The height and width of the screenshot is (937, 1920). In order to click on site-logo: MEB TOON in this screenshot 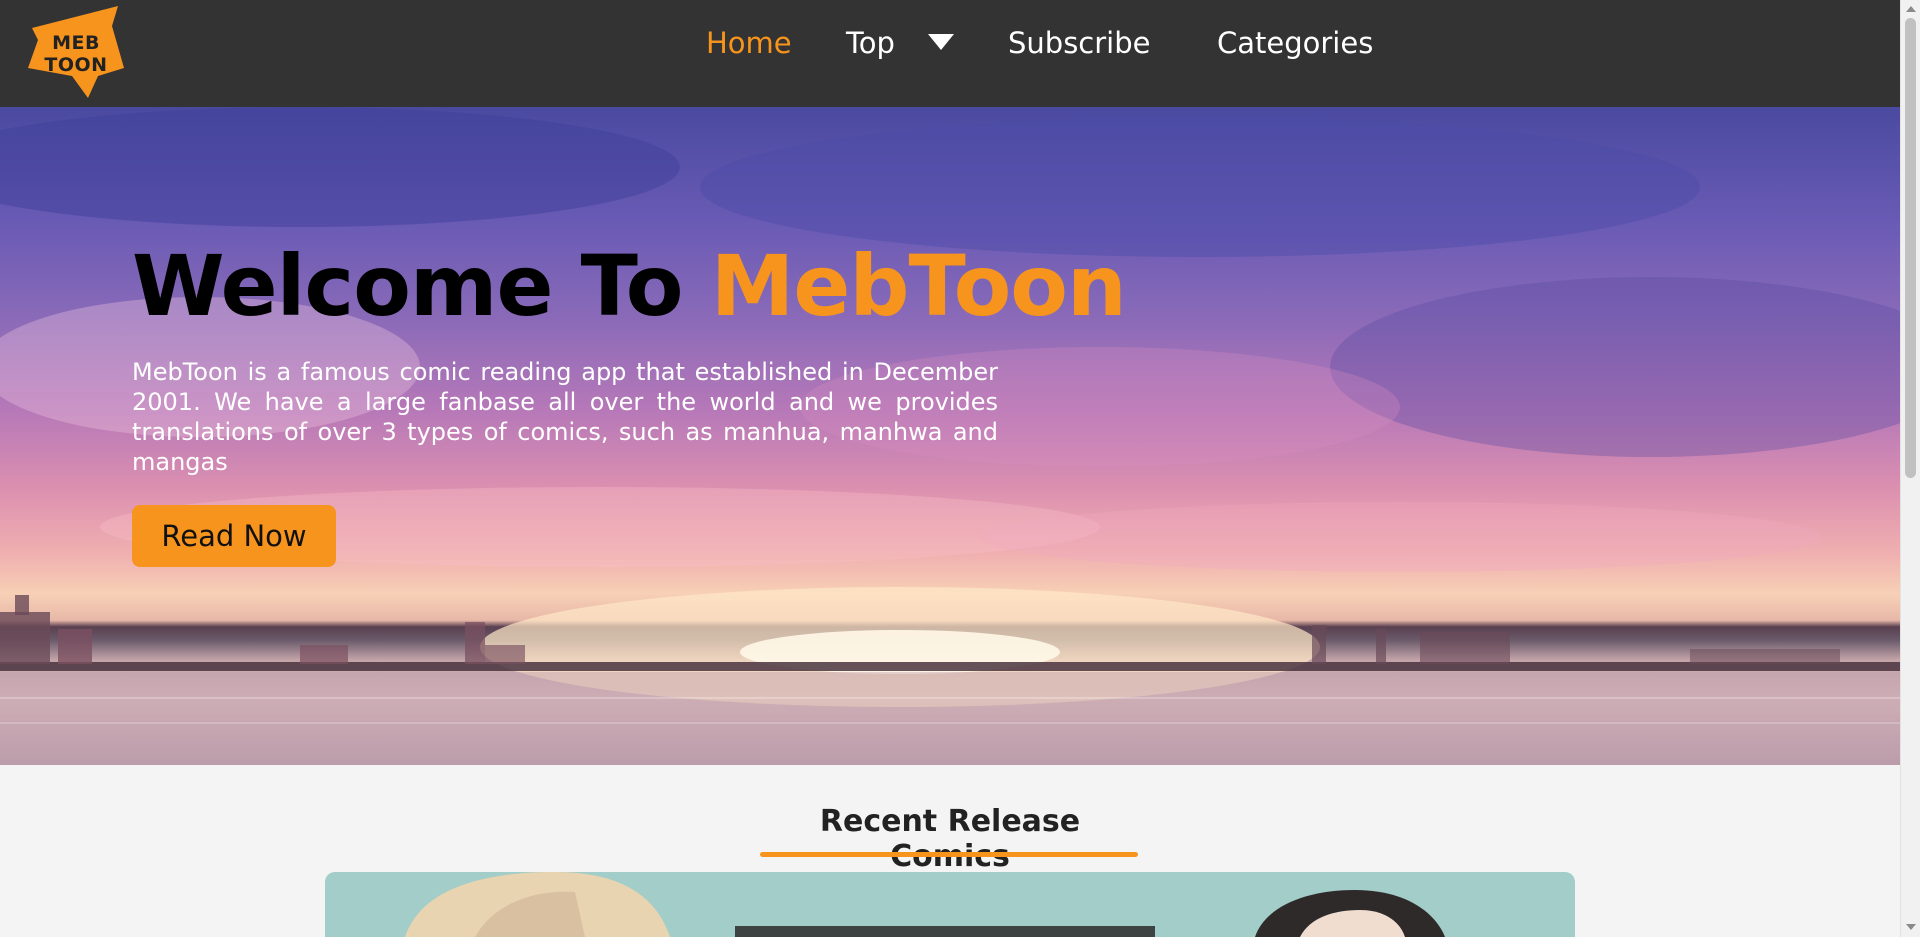, I will do `click(76, 52)`.